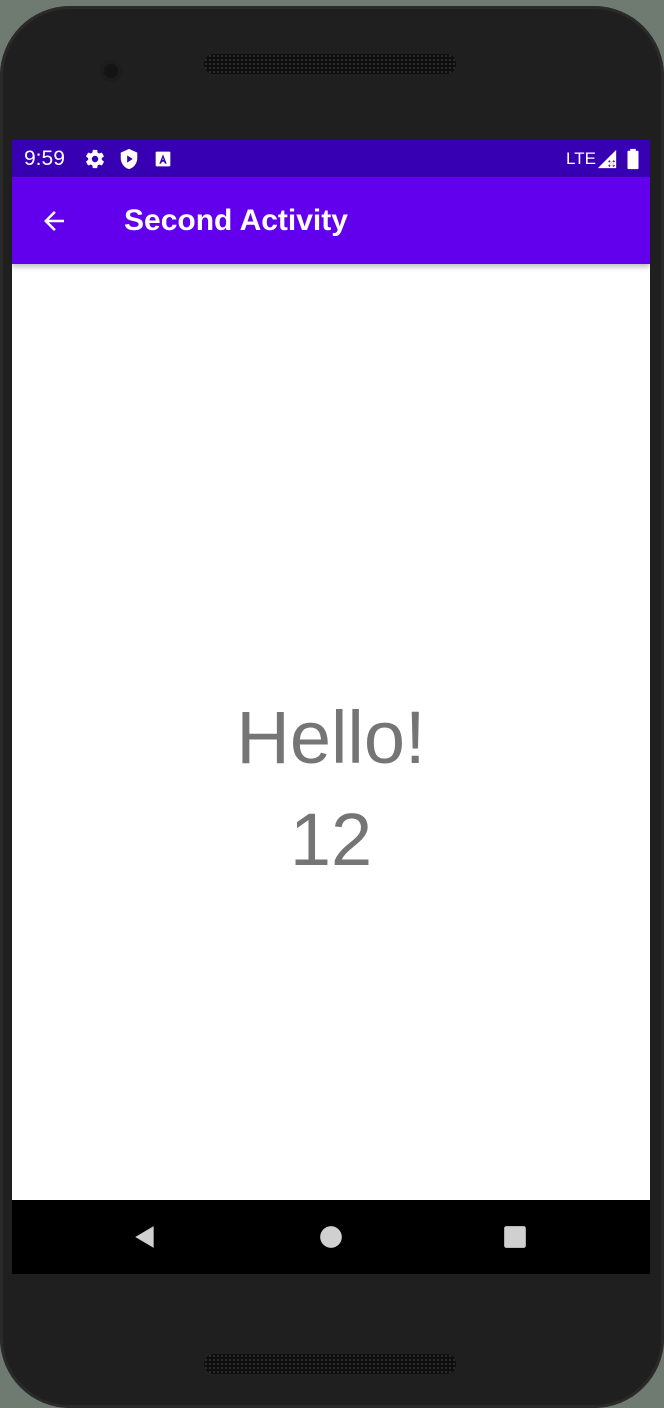  I want to click on front-camera, so click(111, 71).